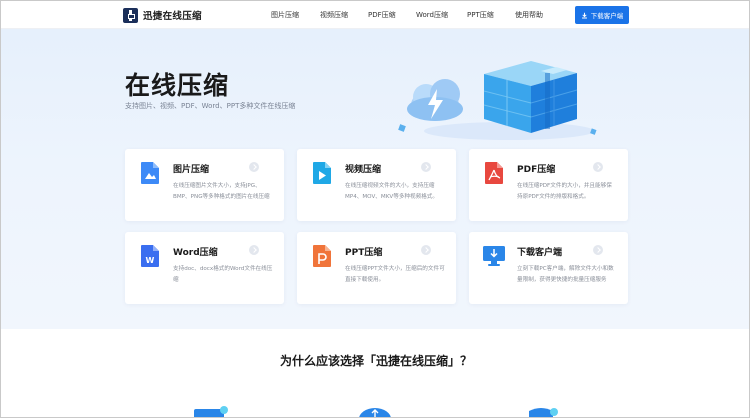 The image size is (750, 418). What do you see at coordinates (177, 85) in the screenshot?
I see `hero-title: 在线压缩` at bounding box center [177, 85].